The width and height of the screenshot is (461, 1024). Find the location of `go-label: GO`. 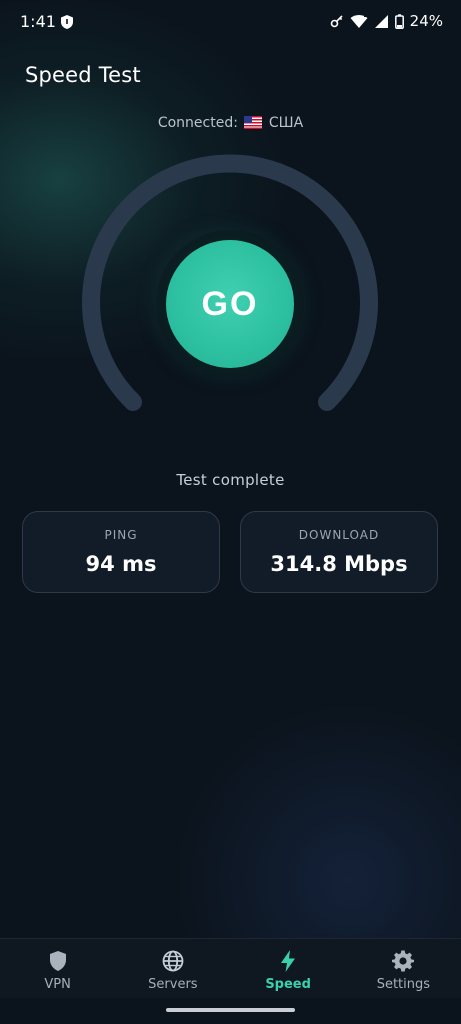

go-label: GO is located at coordinates (230, 303).